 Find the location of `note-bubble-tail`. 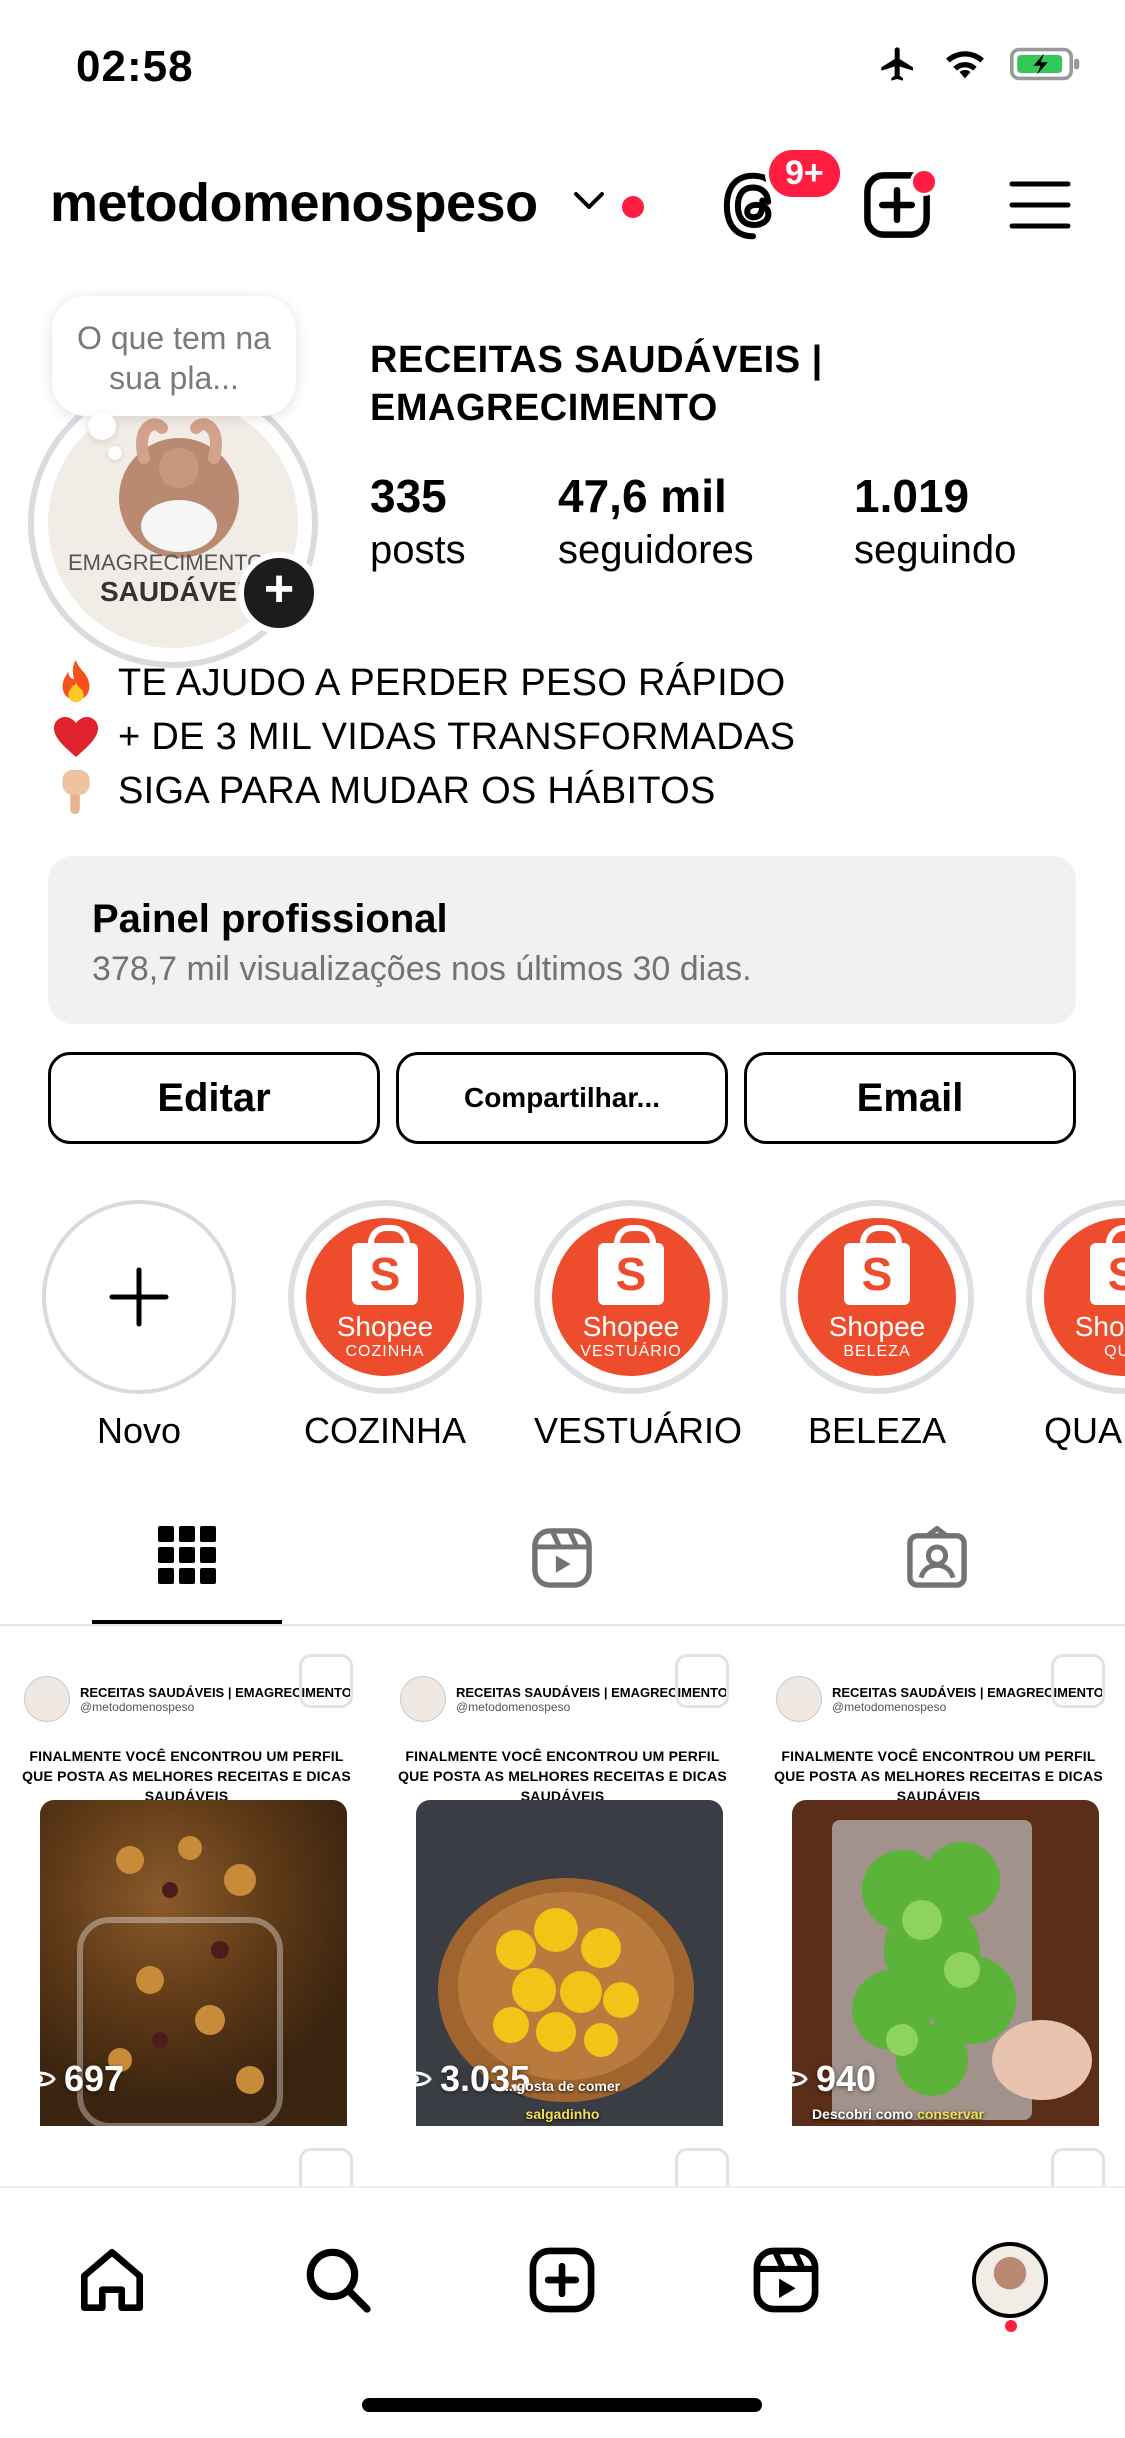

note-bubble-tail is located at coordinates (102, 426).